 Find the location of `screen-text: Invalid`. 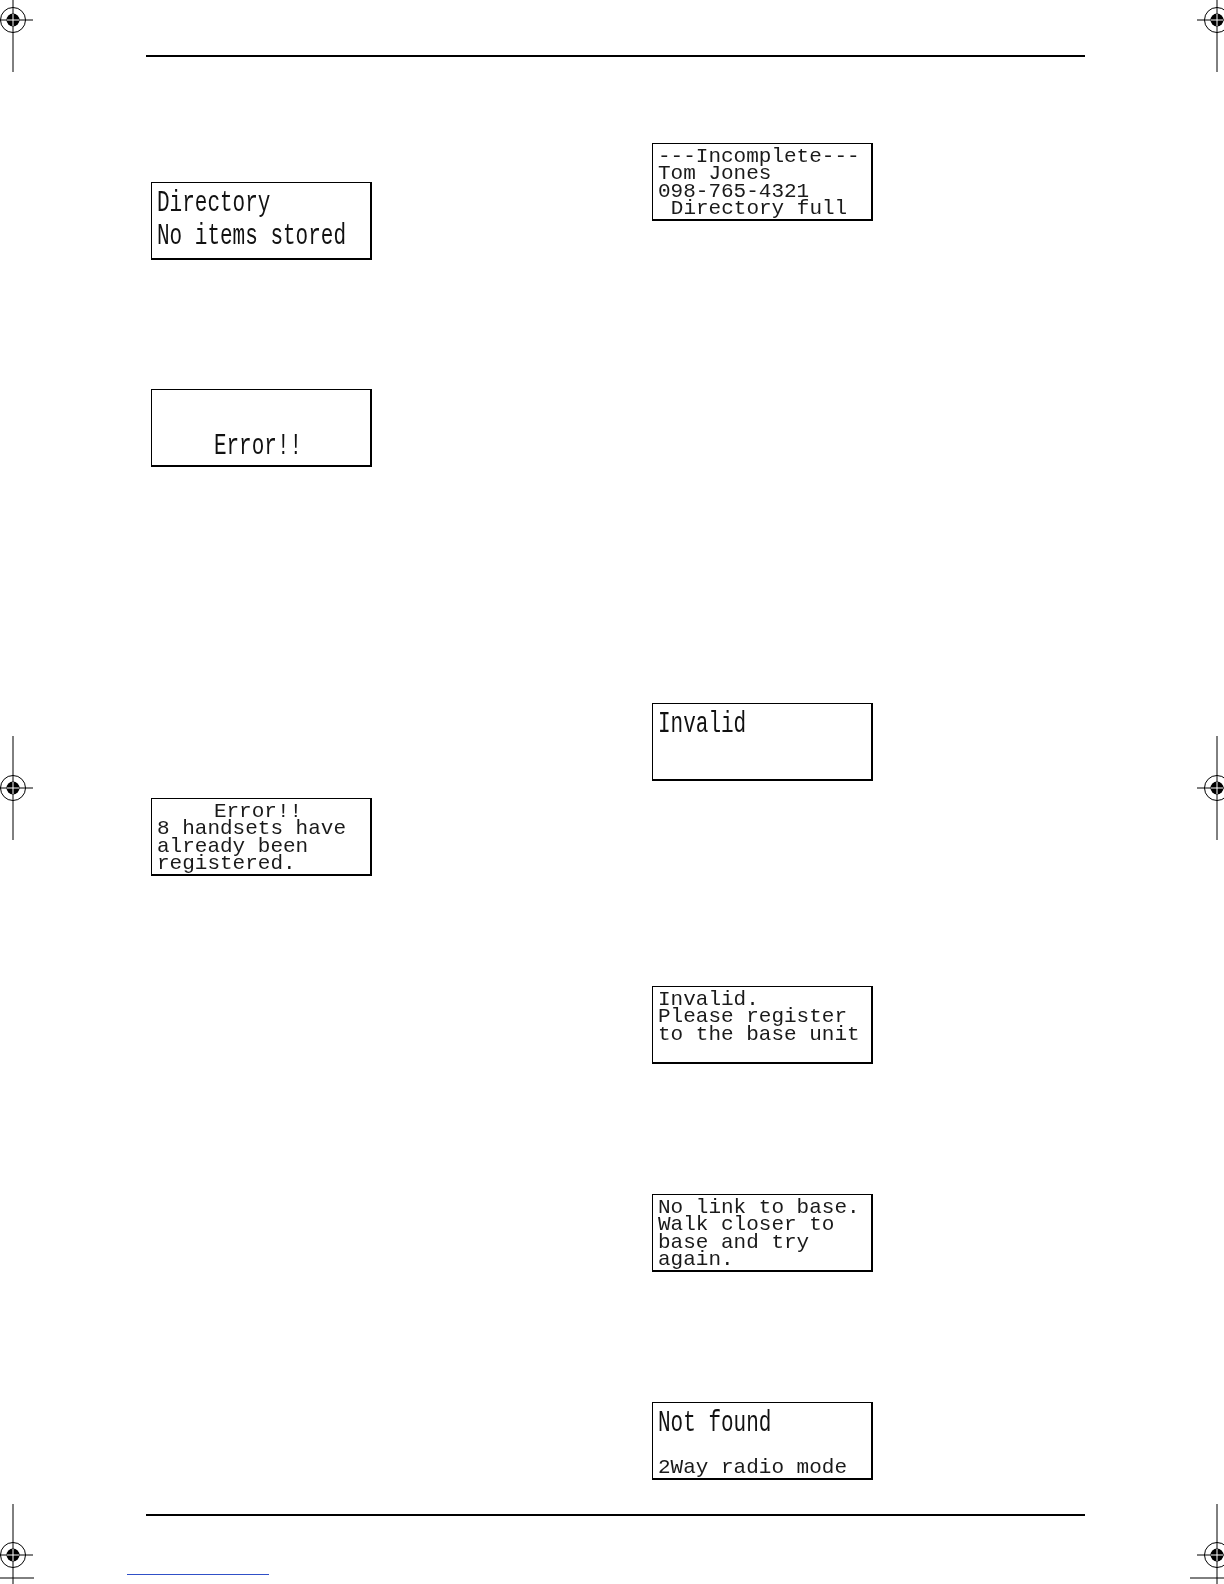

screen-text: Invalid is located at coordinates (702, 724).